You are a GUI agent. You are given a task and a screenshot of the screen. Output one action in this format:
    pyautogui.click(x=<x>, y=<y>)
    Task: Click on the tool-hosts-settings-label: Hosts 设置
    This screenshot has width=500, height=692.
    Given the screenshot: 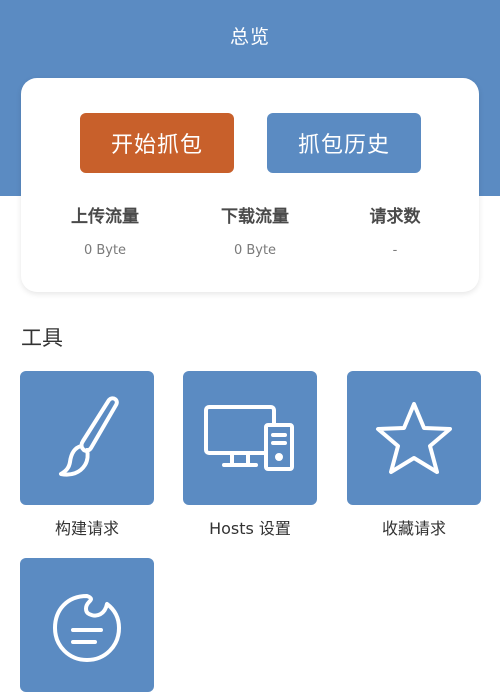 What is the action you would take?
    pyautogui.click(x=250, y=528)
    